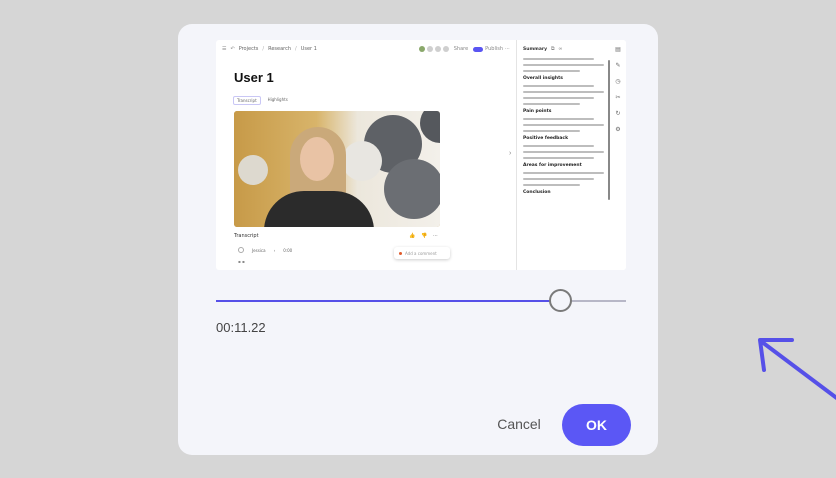 This screenshot has height=478, width=836. What do you see at coordinates (510, 153) in the screenshot?
I see `chevron-right-icon: ›` at bounding box center [510, 153].